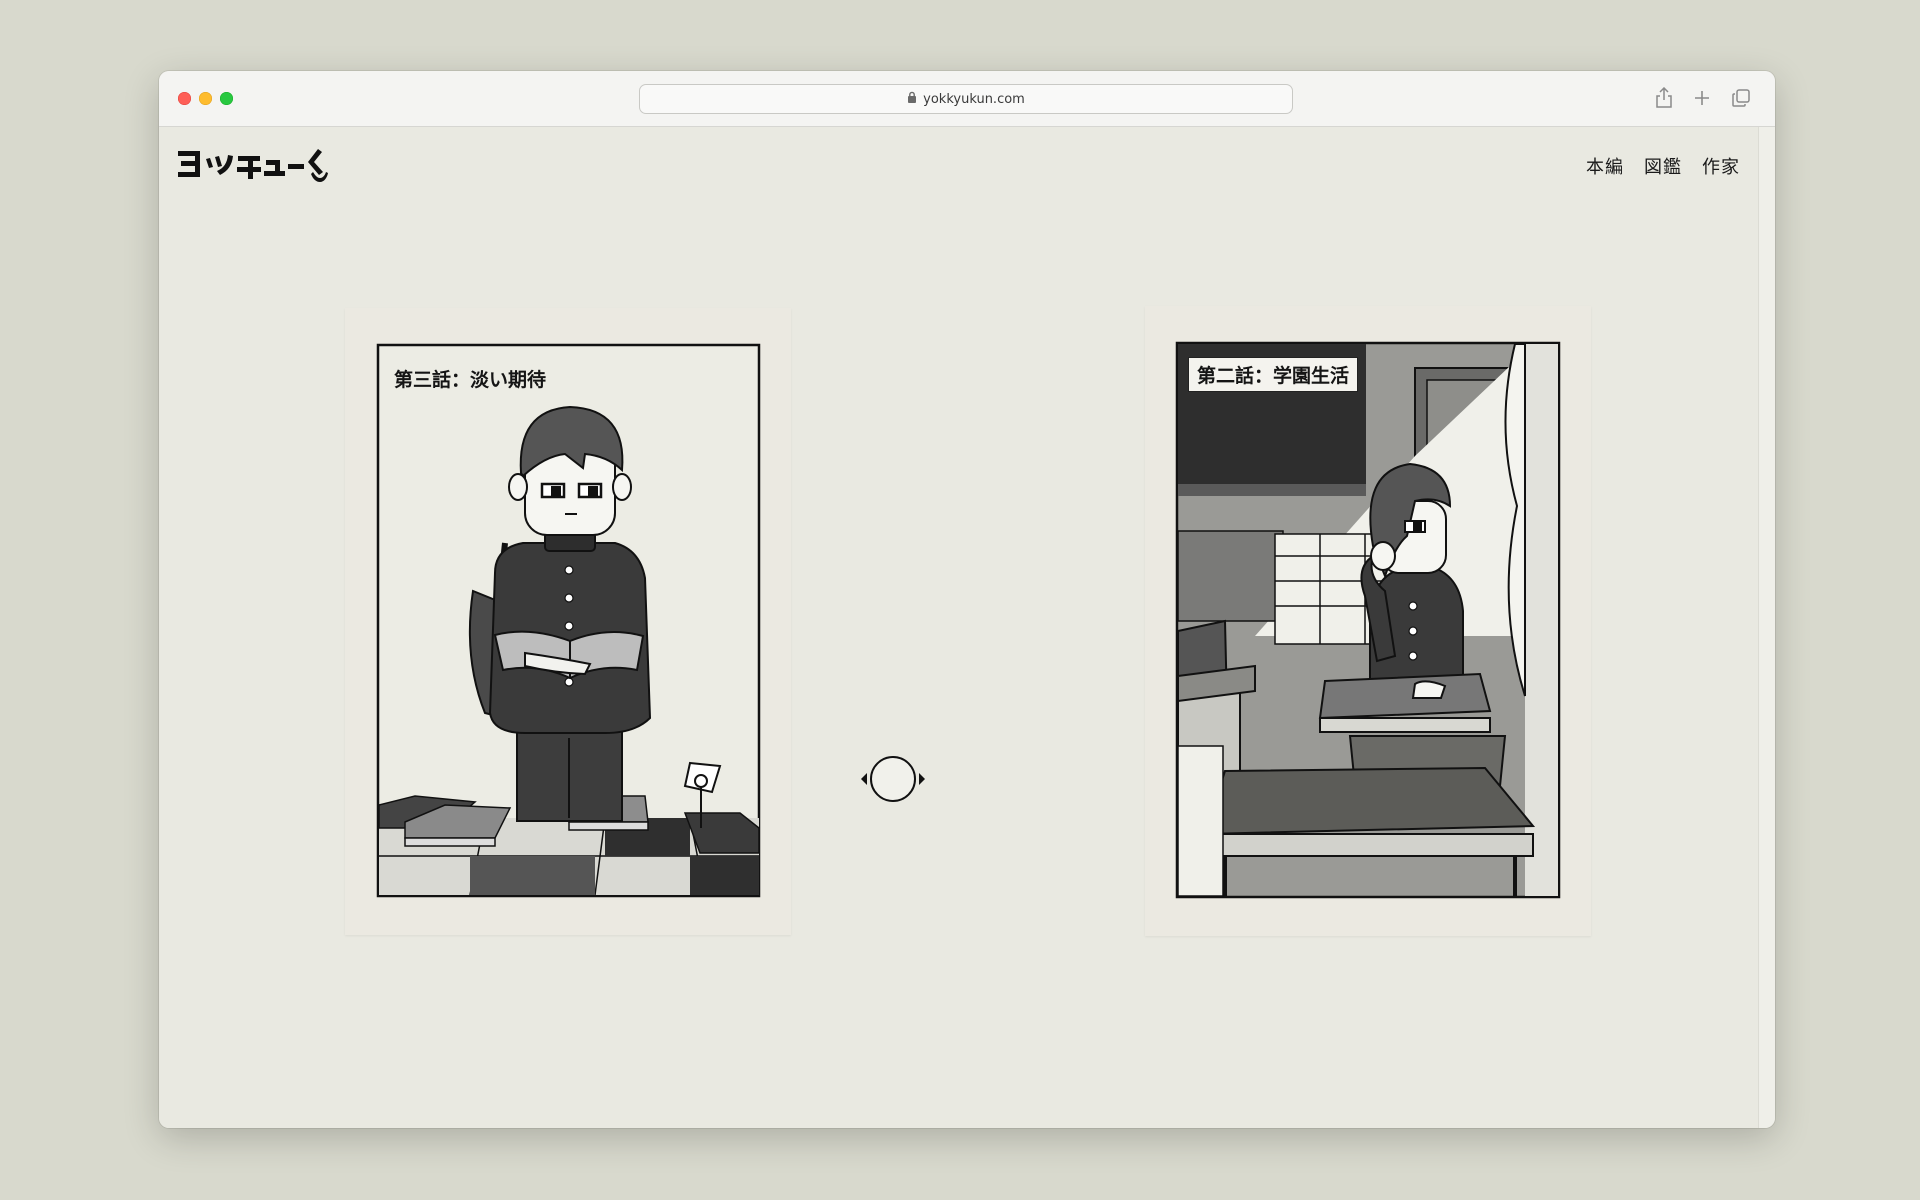  What do you see at coordinates (893, 779) in the screenshot?
I see `carousel-dial-control` at bounding box center [893, 779].